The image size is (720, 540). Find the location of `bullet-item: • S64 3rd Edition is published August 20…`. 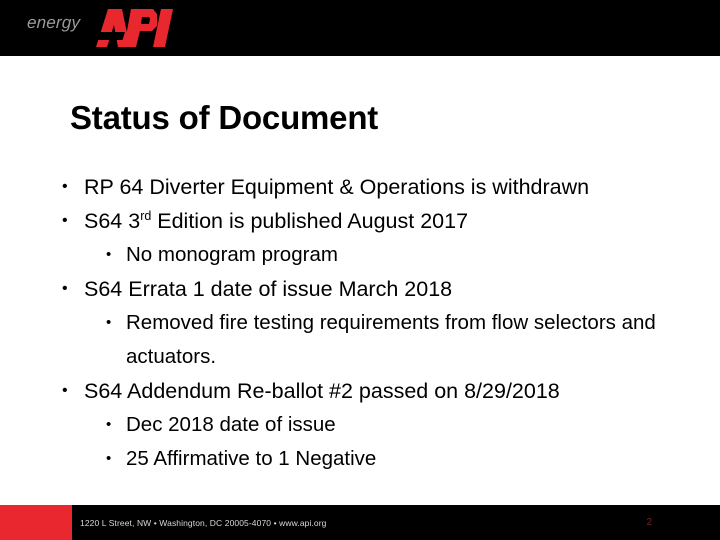

bullet-item: • S64 3rd Edition is published August 20… is located at coordinates (362, 221).